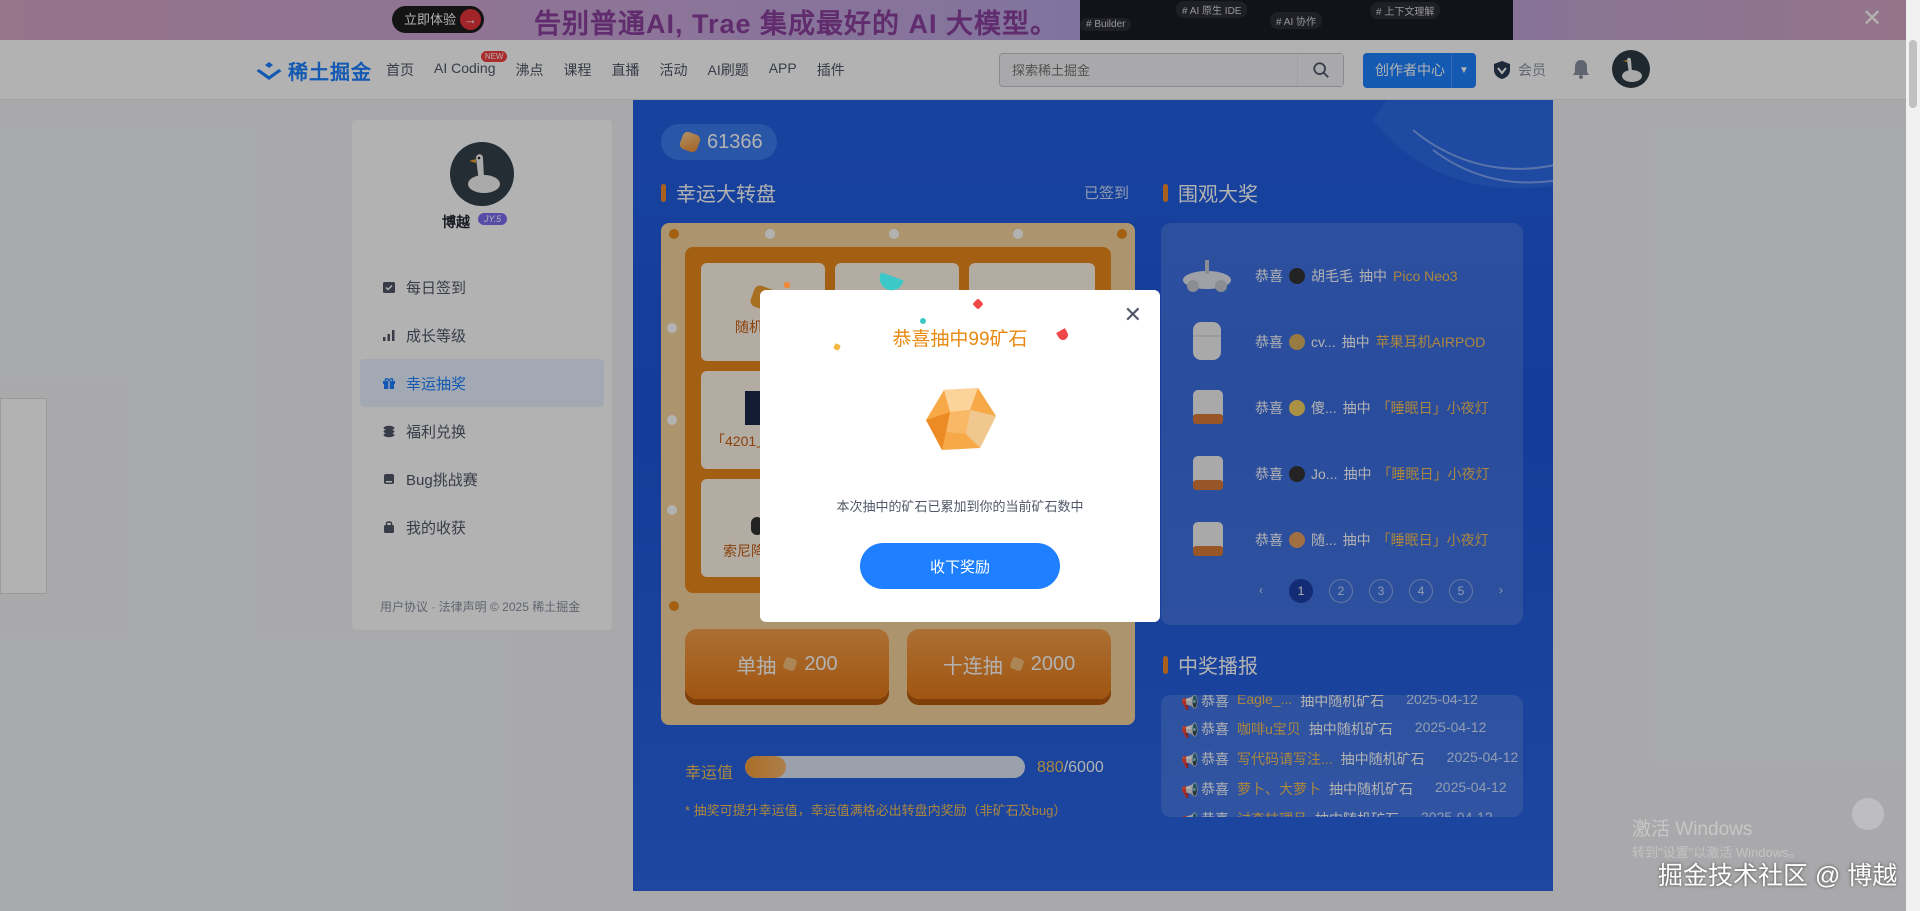 The image size is (1920, 911). Describe the element at coordinates (1913, 74) in the screenshot. I see `scrollbar-thumb` at that location.